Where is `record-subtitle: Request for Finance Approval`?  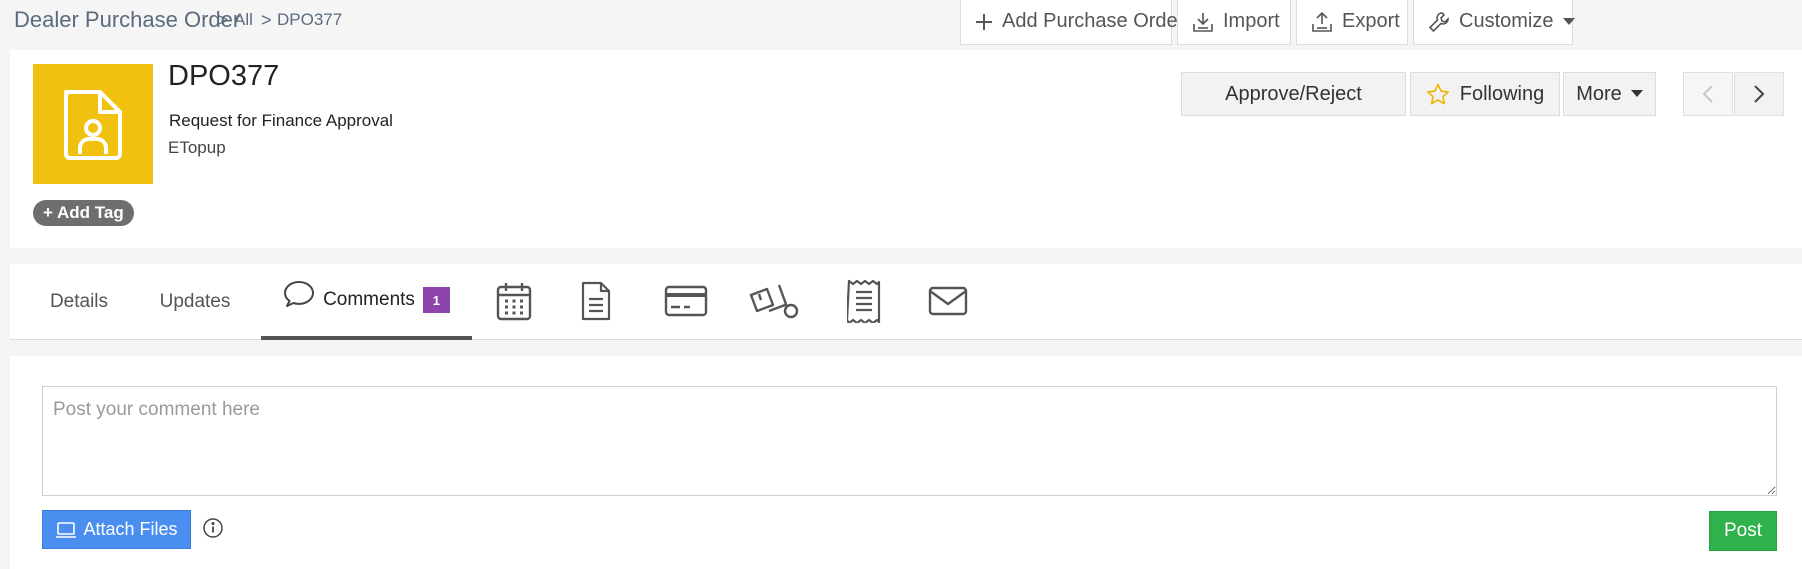
record-subtitle: Request for Finance Approval is located at coordinates (281, 120).